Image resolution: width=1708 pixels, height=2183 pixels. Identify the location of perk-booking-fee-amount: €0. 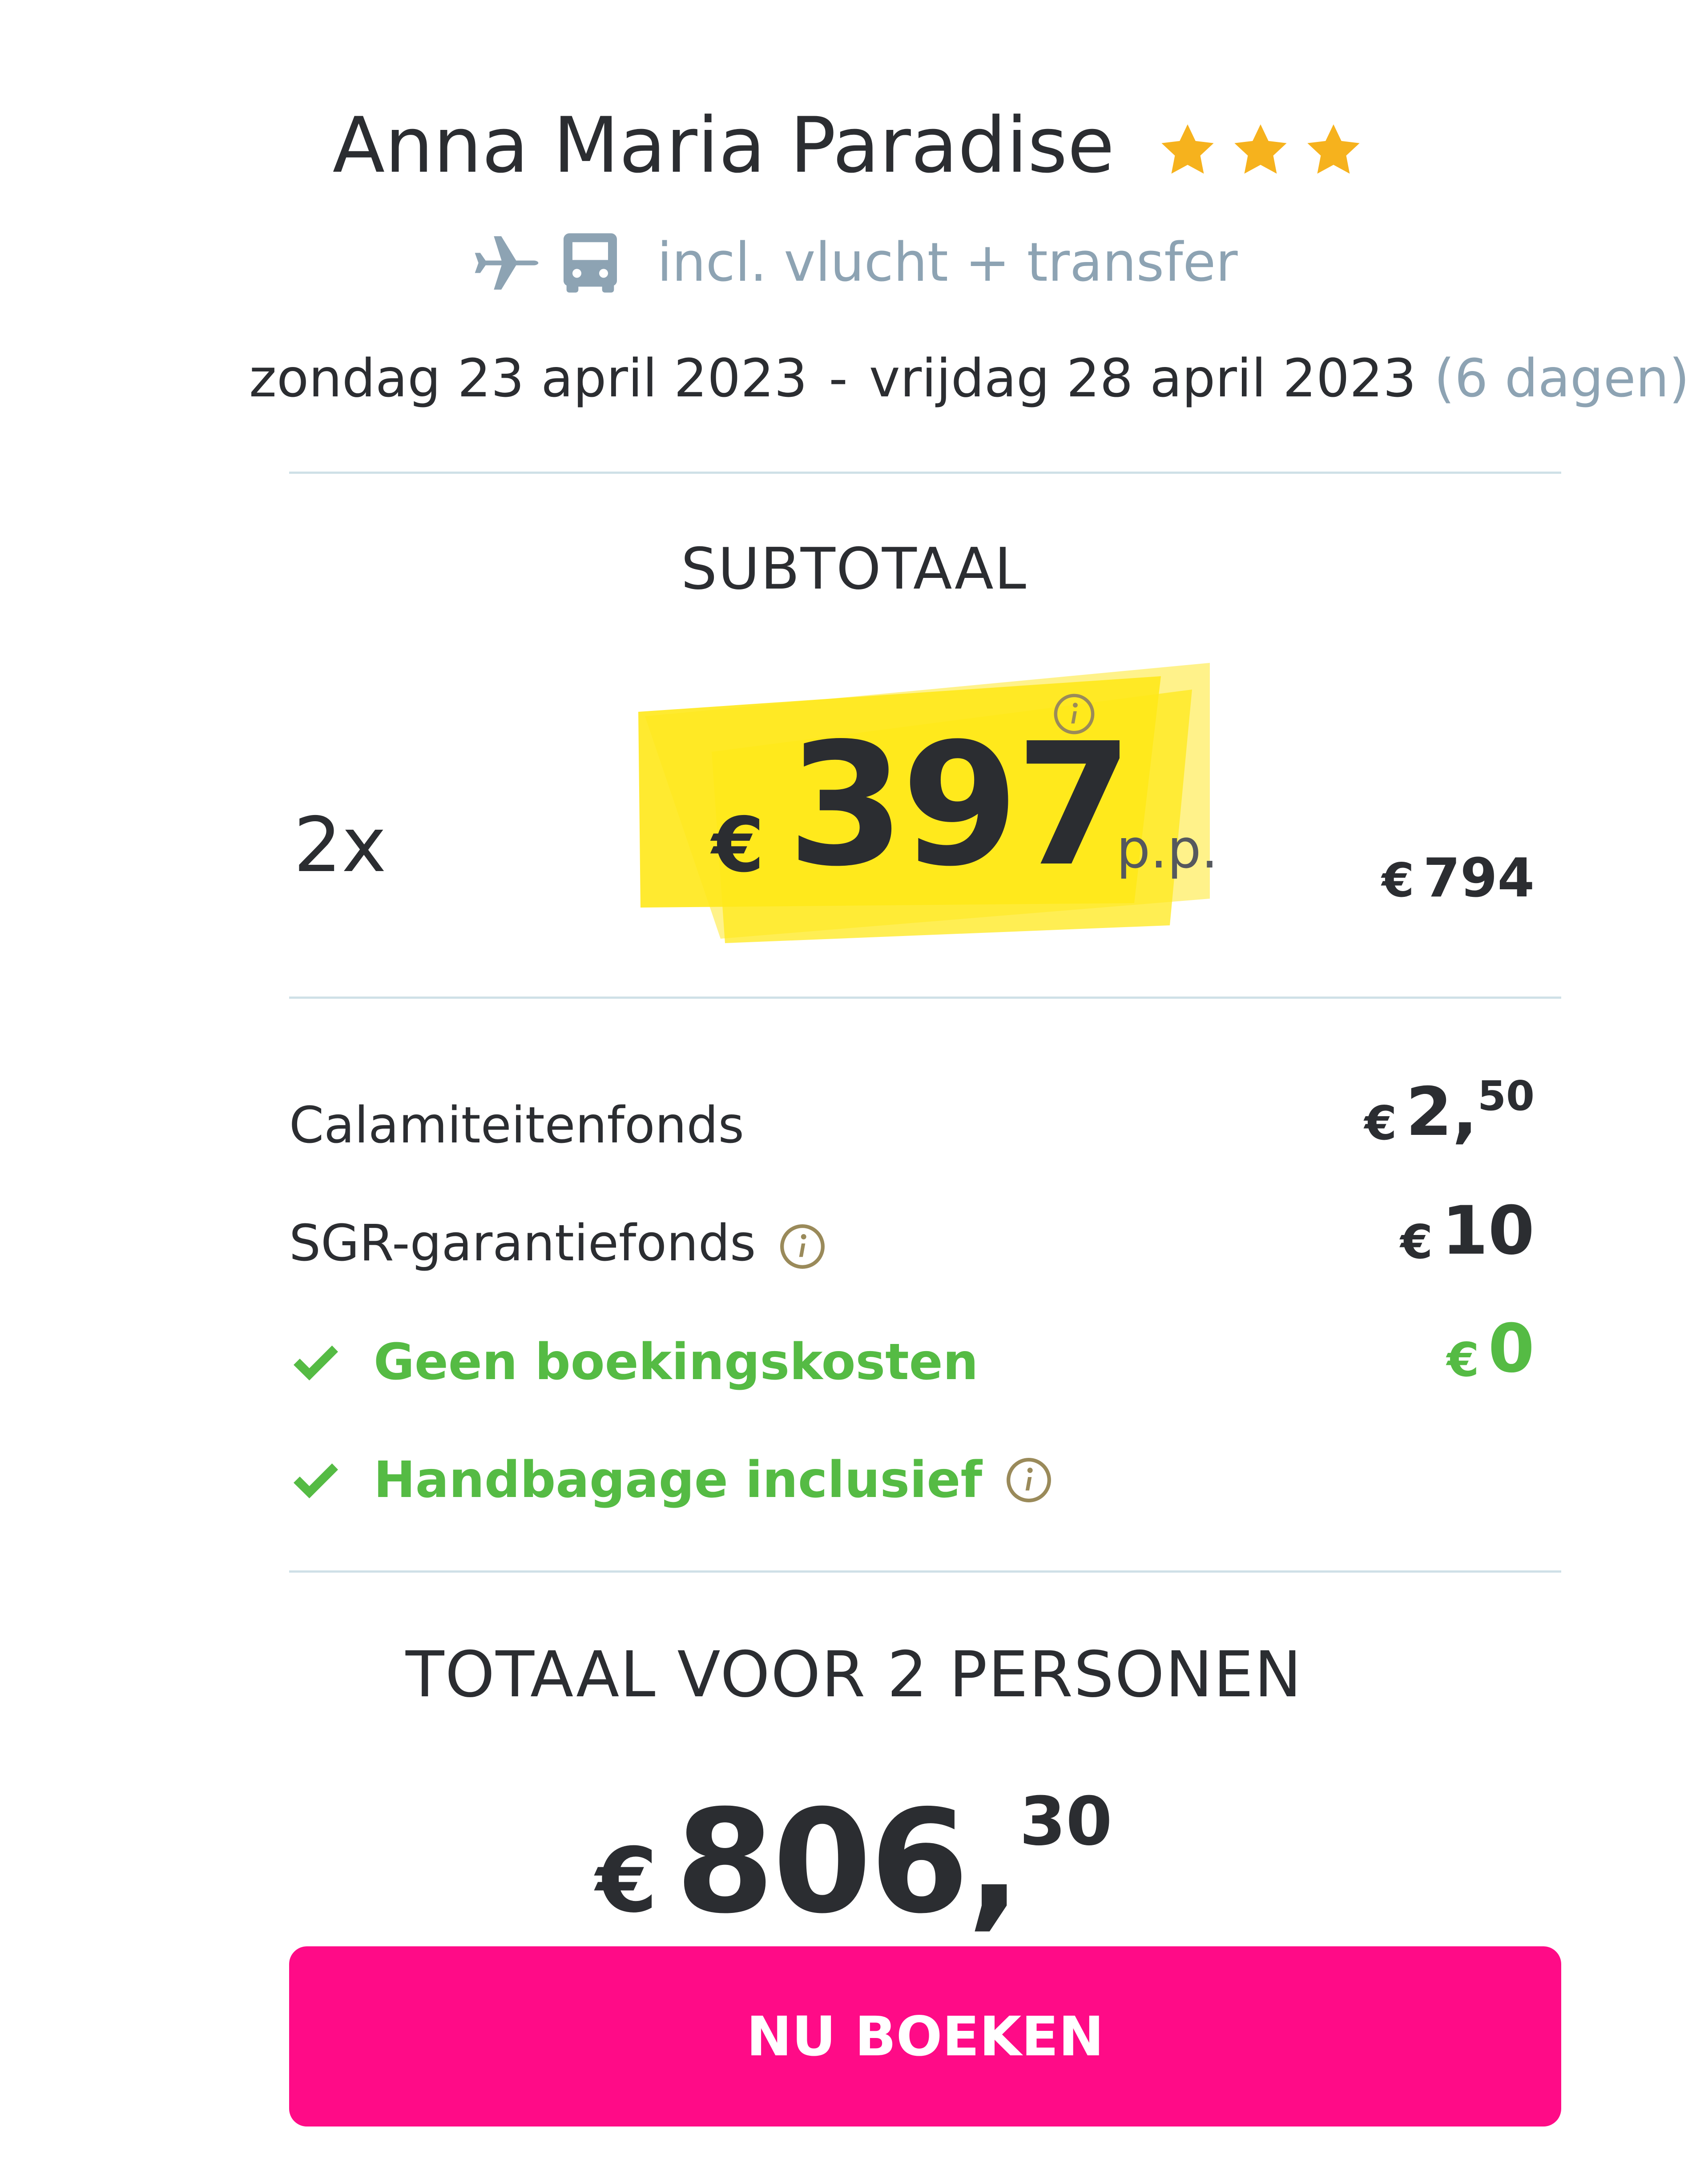
(1491, 1349).